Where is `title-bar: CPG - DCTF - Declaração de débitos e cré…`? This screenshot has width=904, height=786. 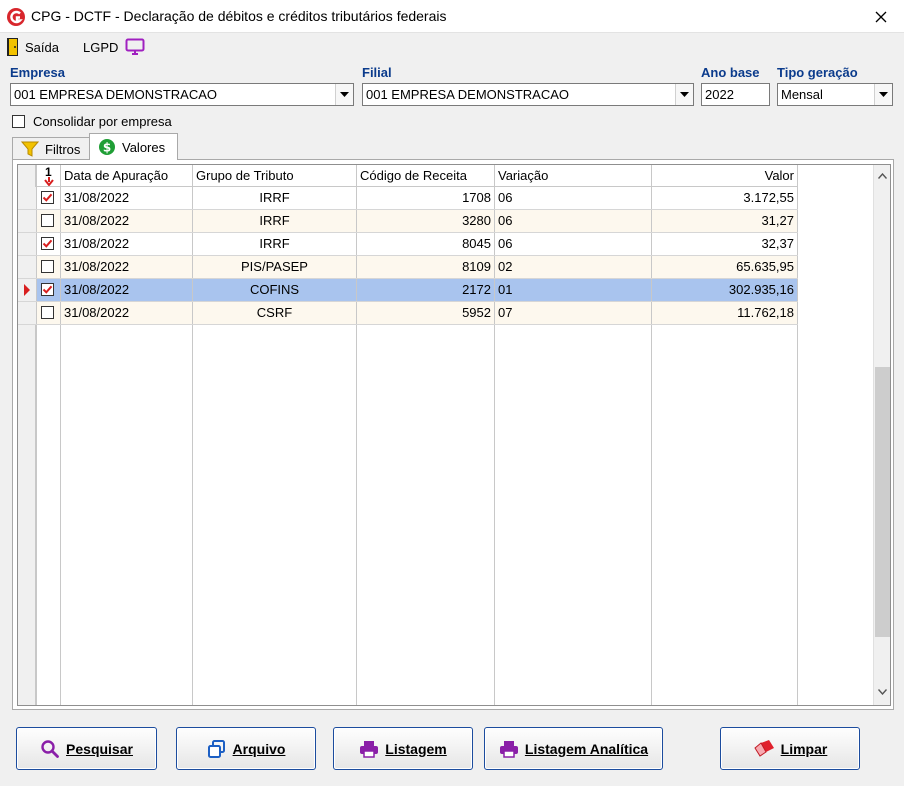 title-bar: CPG - DCTF - Declaração de débitos e cré… is located at coordinates (452, 16).